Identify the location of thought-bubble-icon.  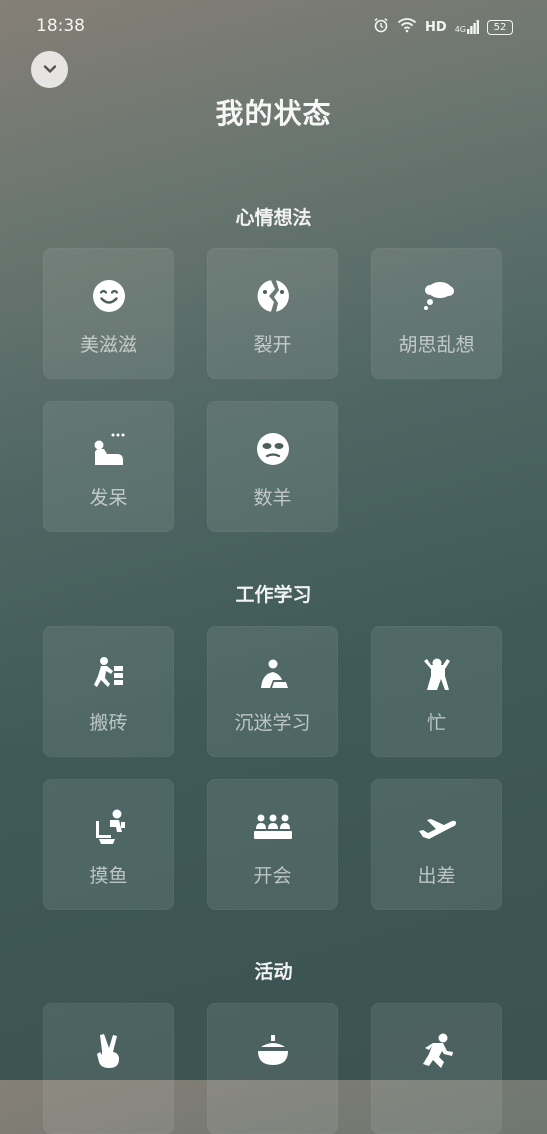
(436, 296).